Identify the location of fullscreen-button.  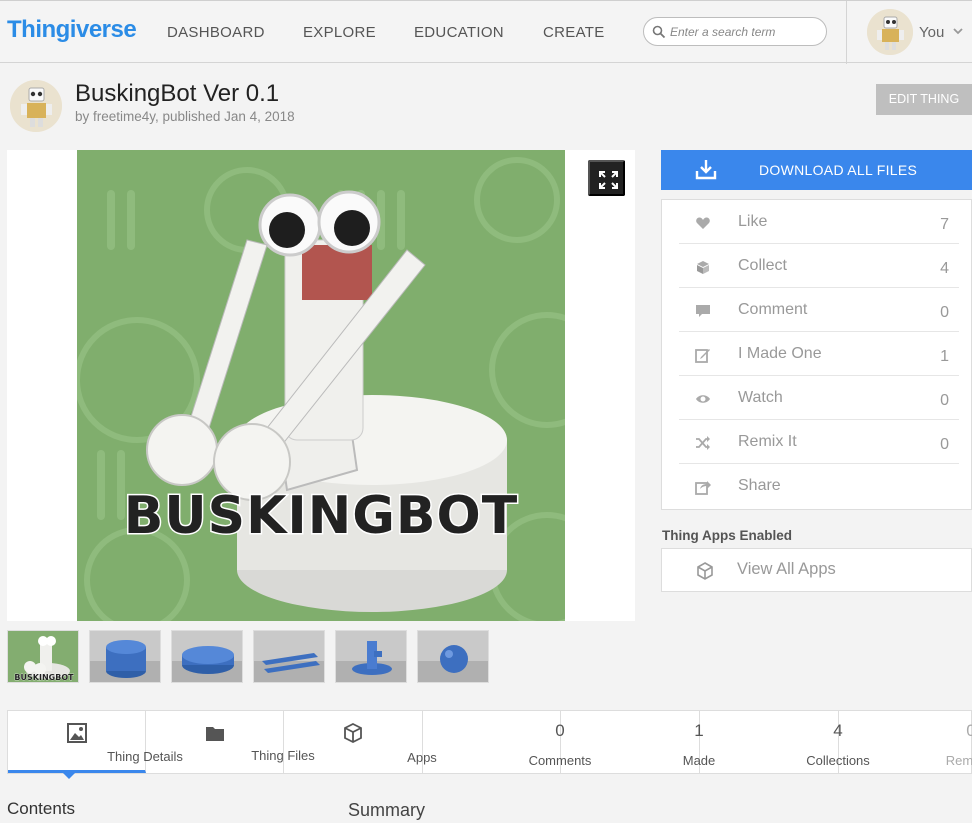
(606, 178).